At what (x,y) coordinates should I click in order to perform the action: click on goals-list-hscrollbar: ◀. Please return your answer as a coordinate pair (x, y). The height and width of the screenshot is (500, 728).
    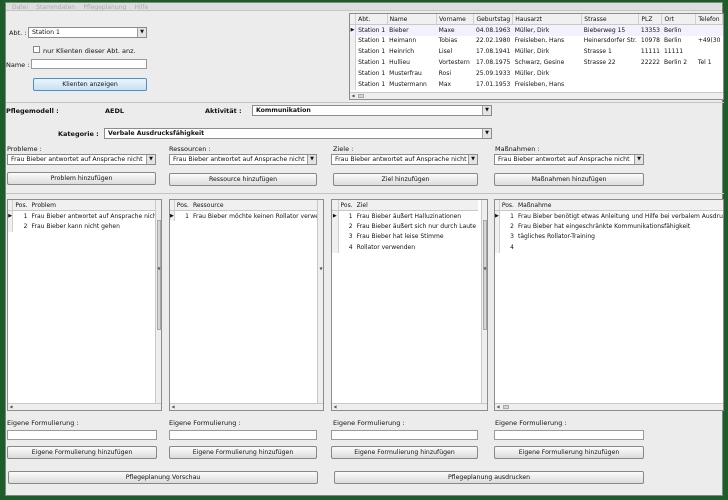
    Looking at the image, I should click on (409, 406).